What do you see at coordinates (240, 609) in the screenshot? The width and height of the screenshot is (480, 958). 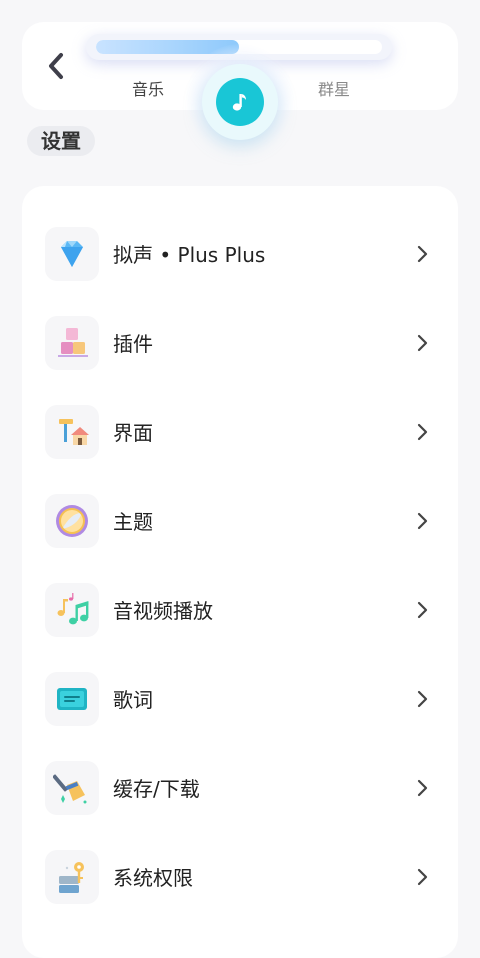 I see `settings-item-playback: 音视频播放` at bounding box center [240, 609].